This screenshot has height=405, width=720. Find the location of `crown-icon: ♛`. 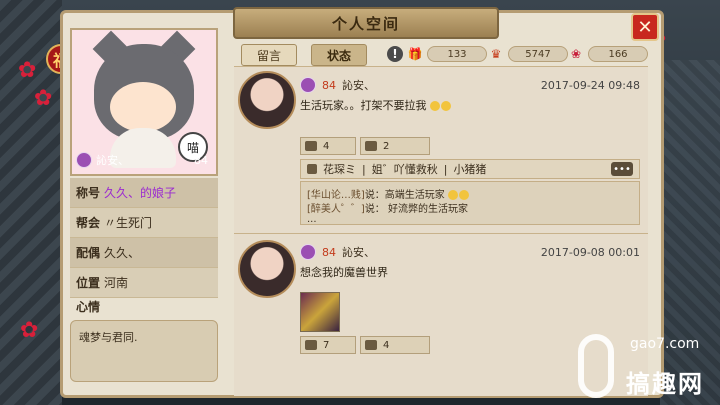

crown-icon: ♛ is located at coordinates (496, 54).